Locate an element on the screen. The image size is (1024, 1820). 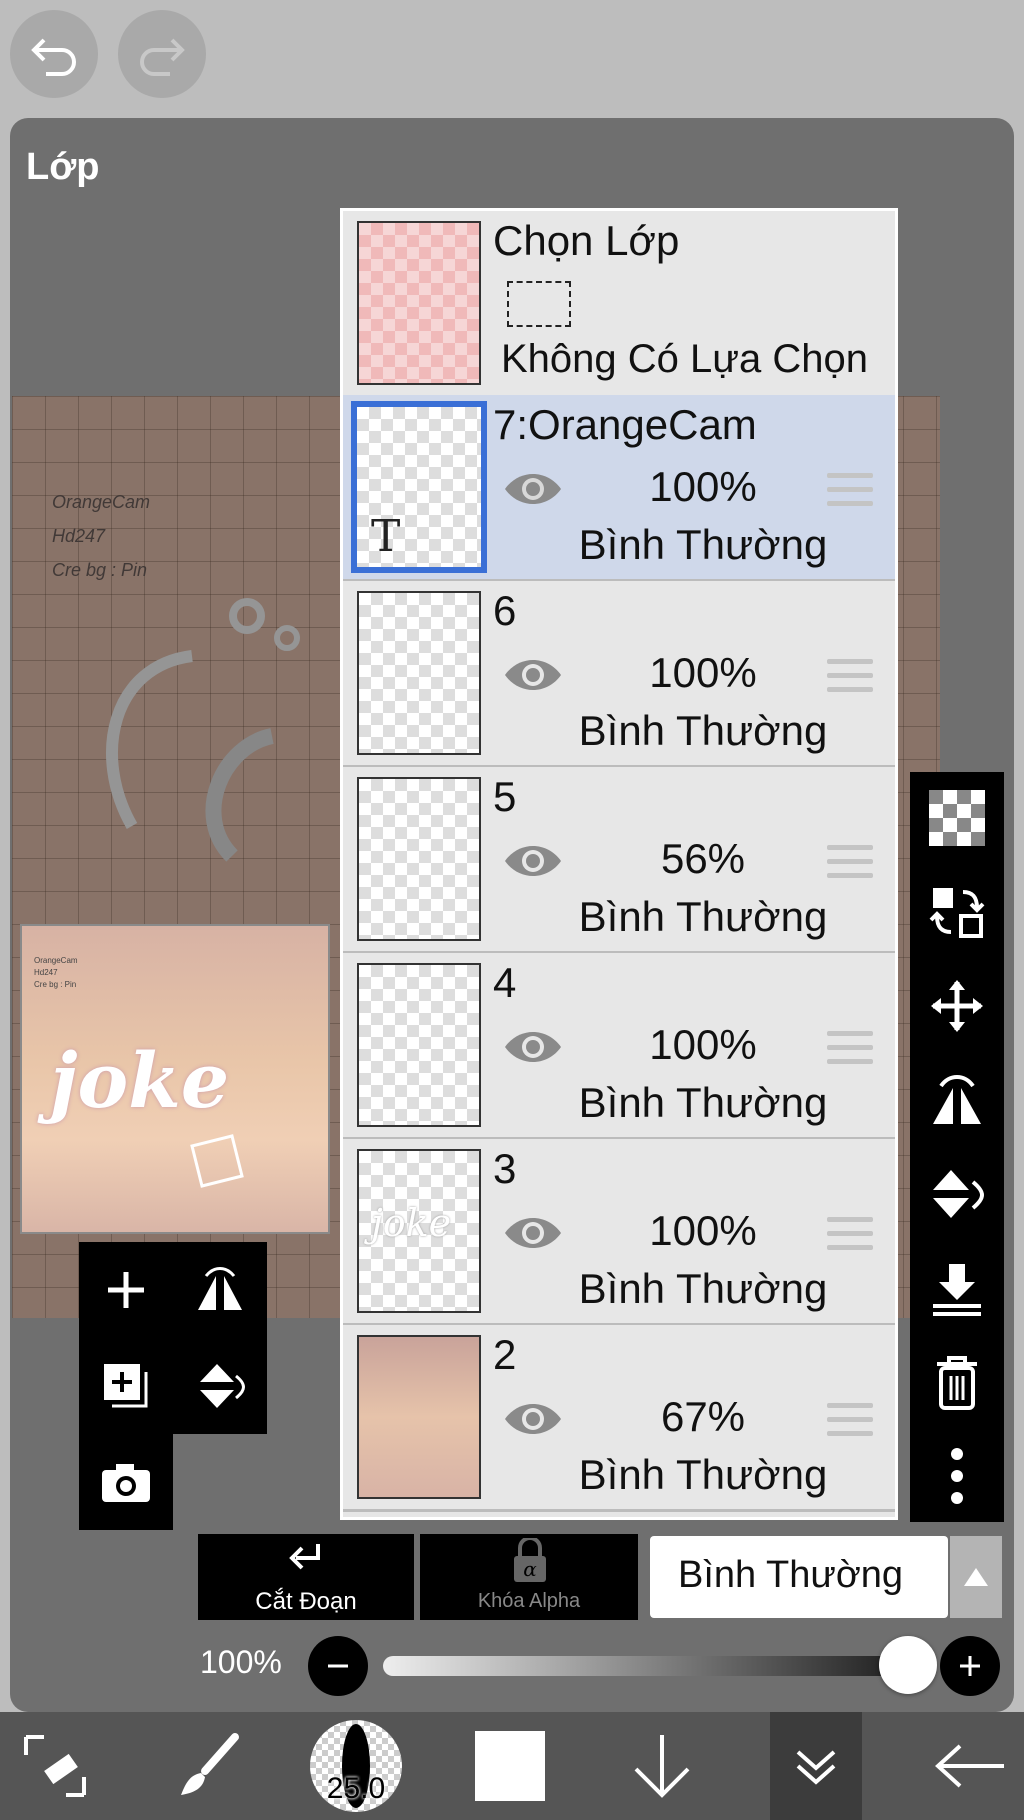
panel-title: Lớp is located at coordinates (63, 167).